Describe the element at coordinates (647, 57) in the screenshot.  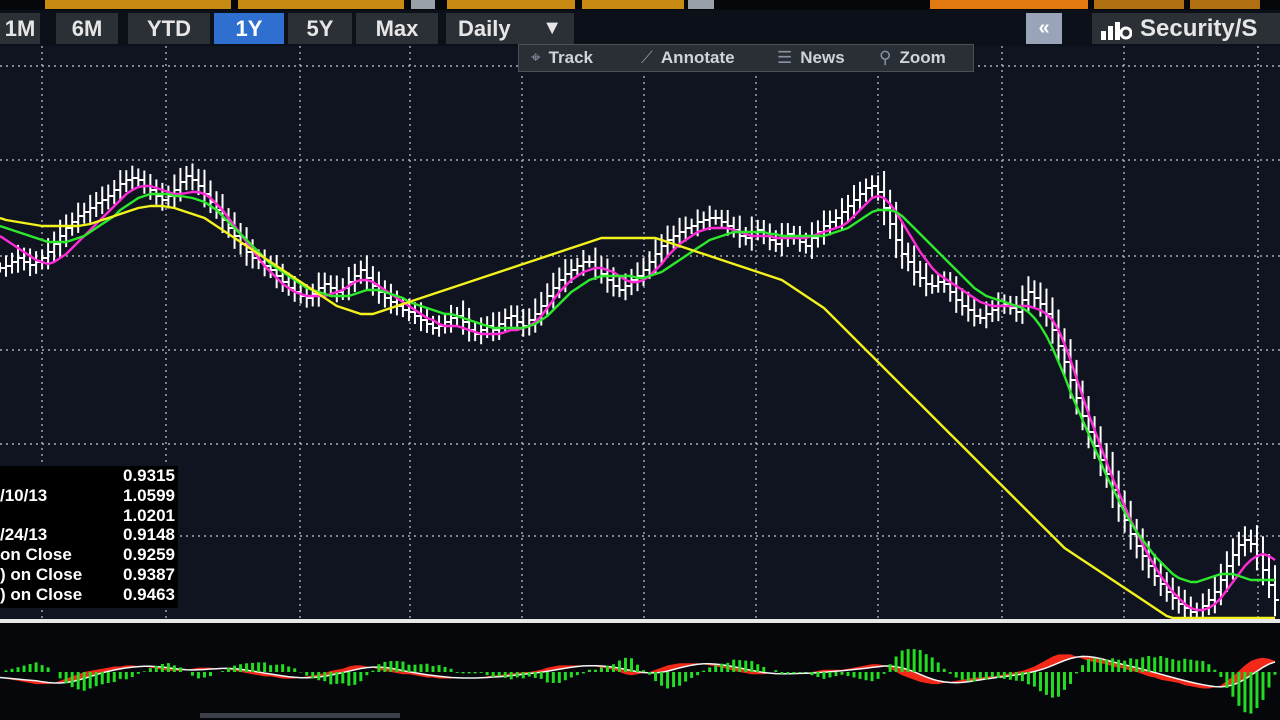
I see `pencil-icon: ⟋` at that location.